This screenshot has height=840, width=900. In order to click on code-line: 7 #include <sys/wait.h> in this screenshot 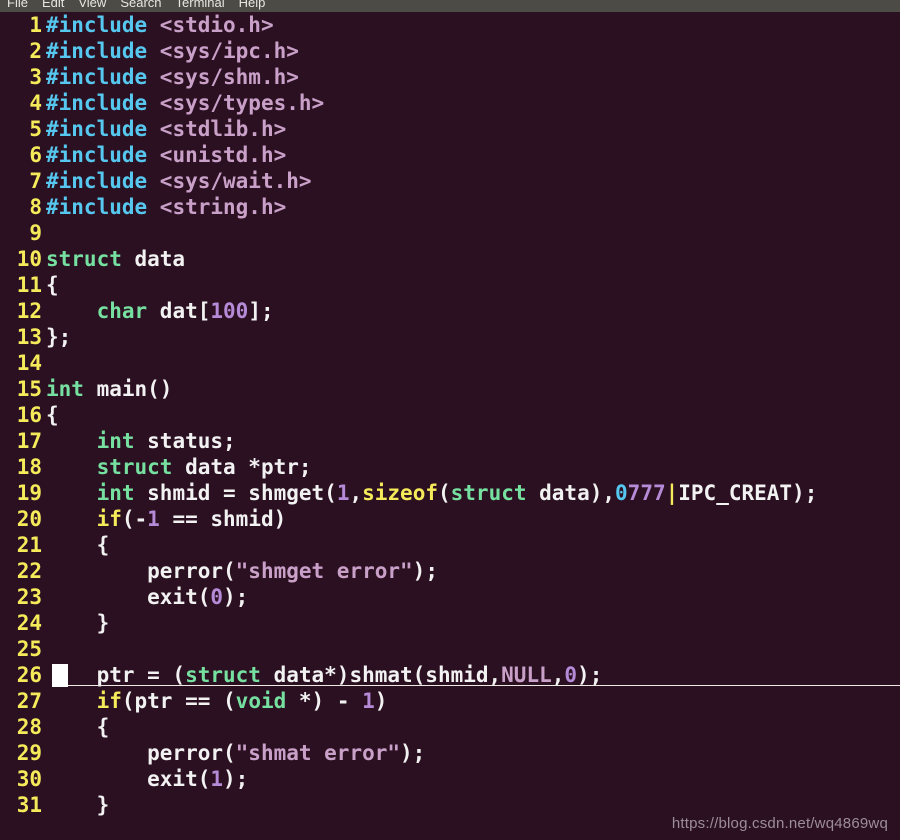, I will do `click(450, 181)`.